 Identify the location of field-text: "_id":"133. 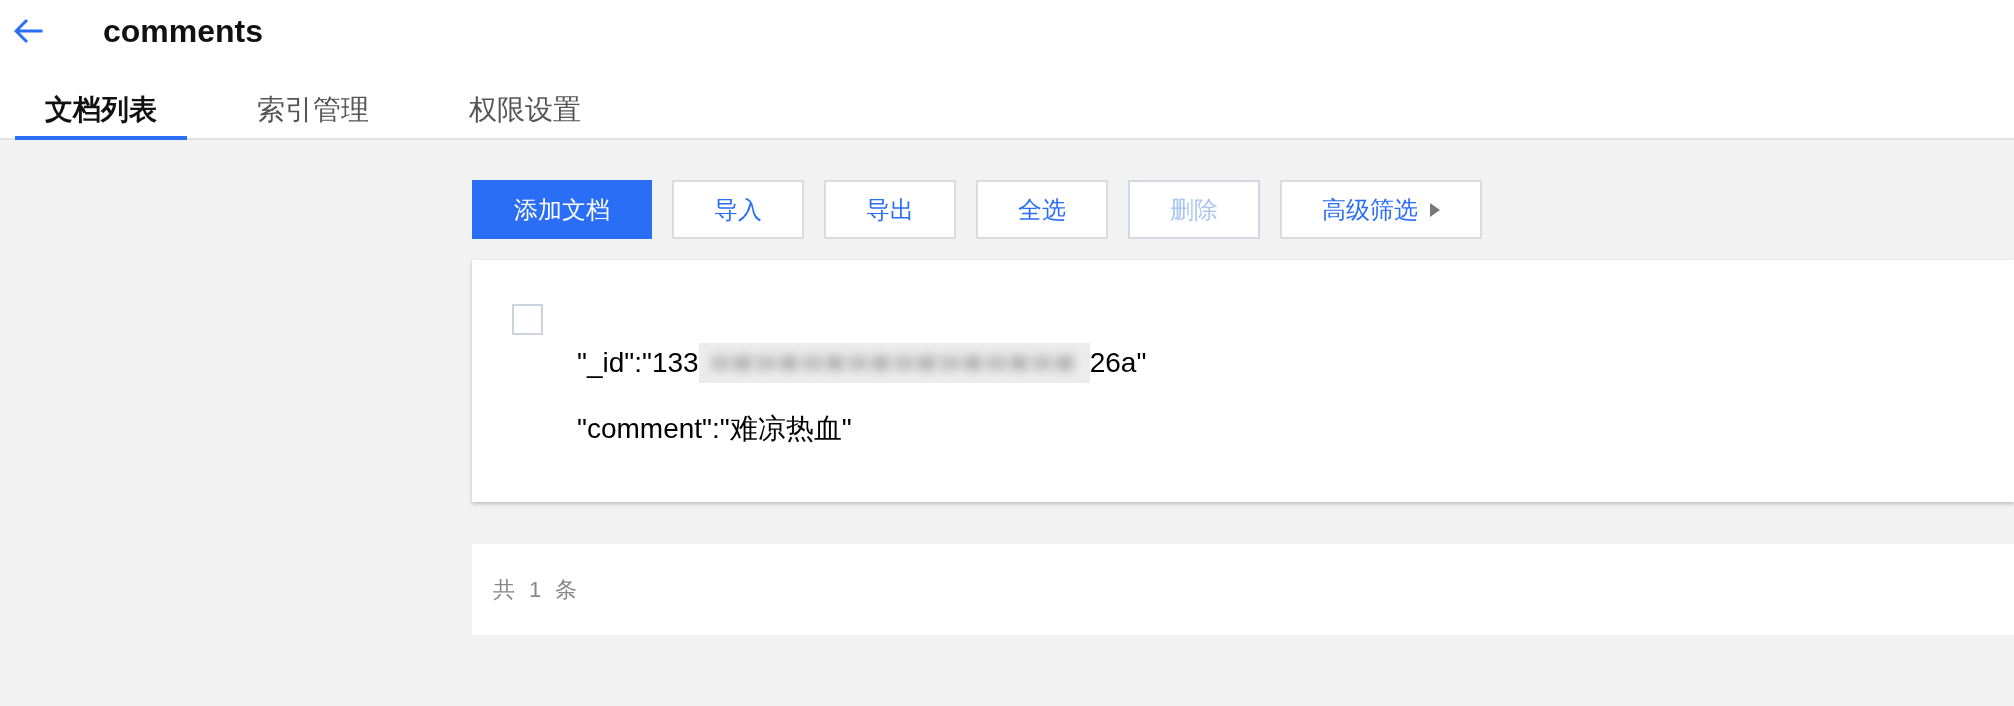
(638, 363).